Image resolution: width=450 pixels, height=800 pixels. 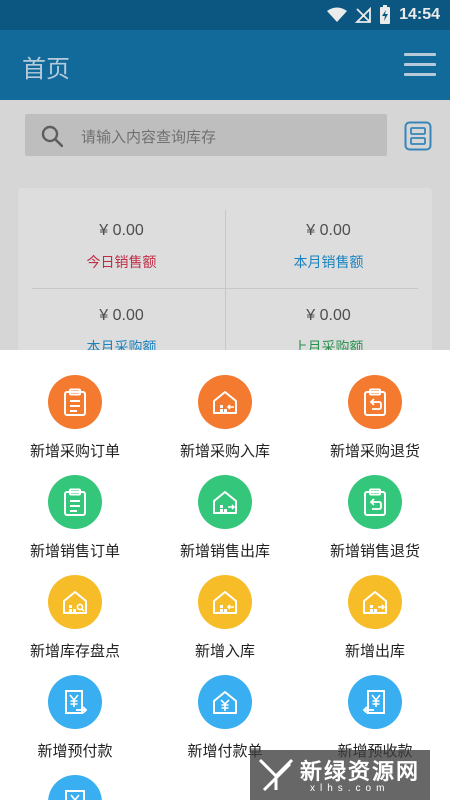 What do you see at coordinates (418, 136) in the screenshot?
I see `scan-icon` at bounding box center [418, 136].